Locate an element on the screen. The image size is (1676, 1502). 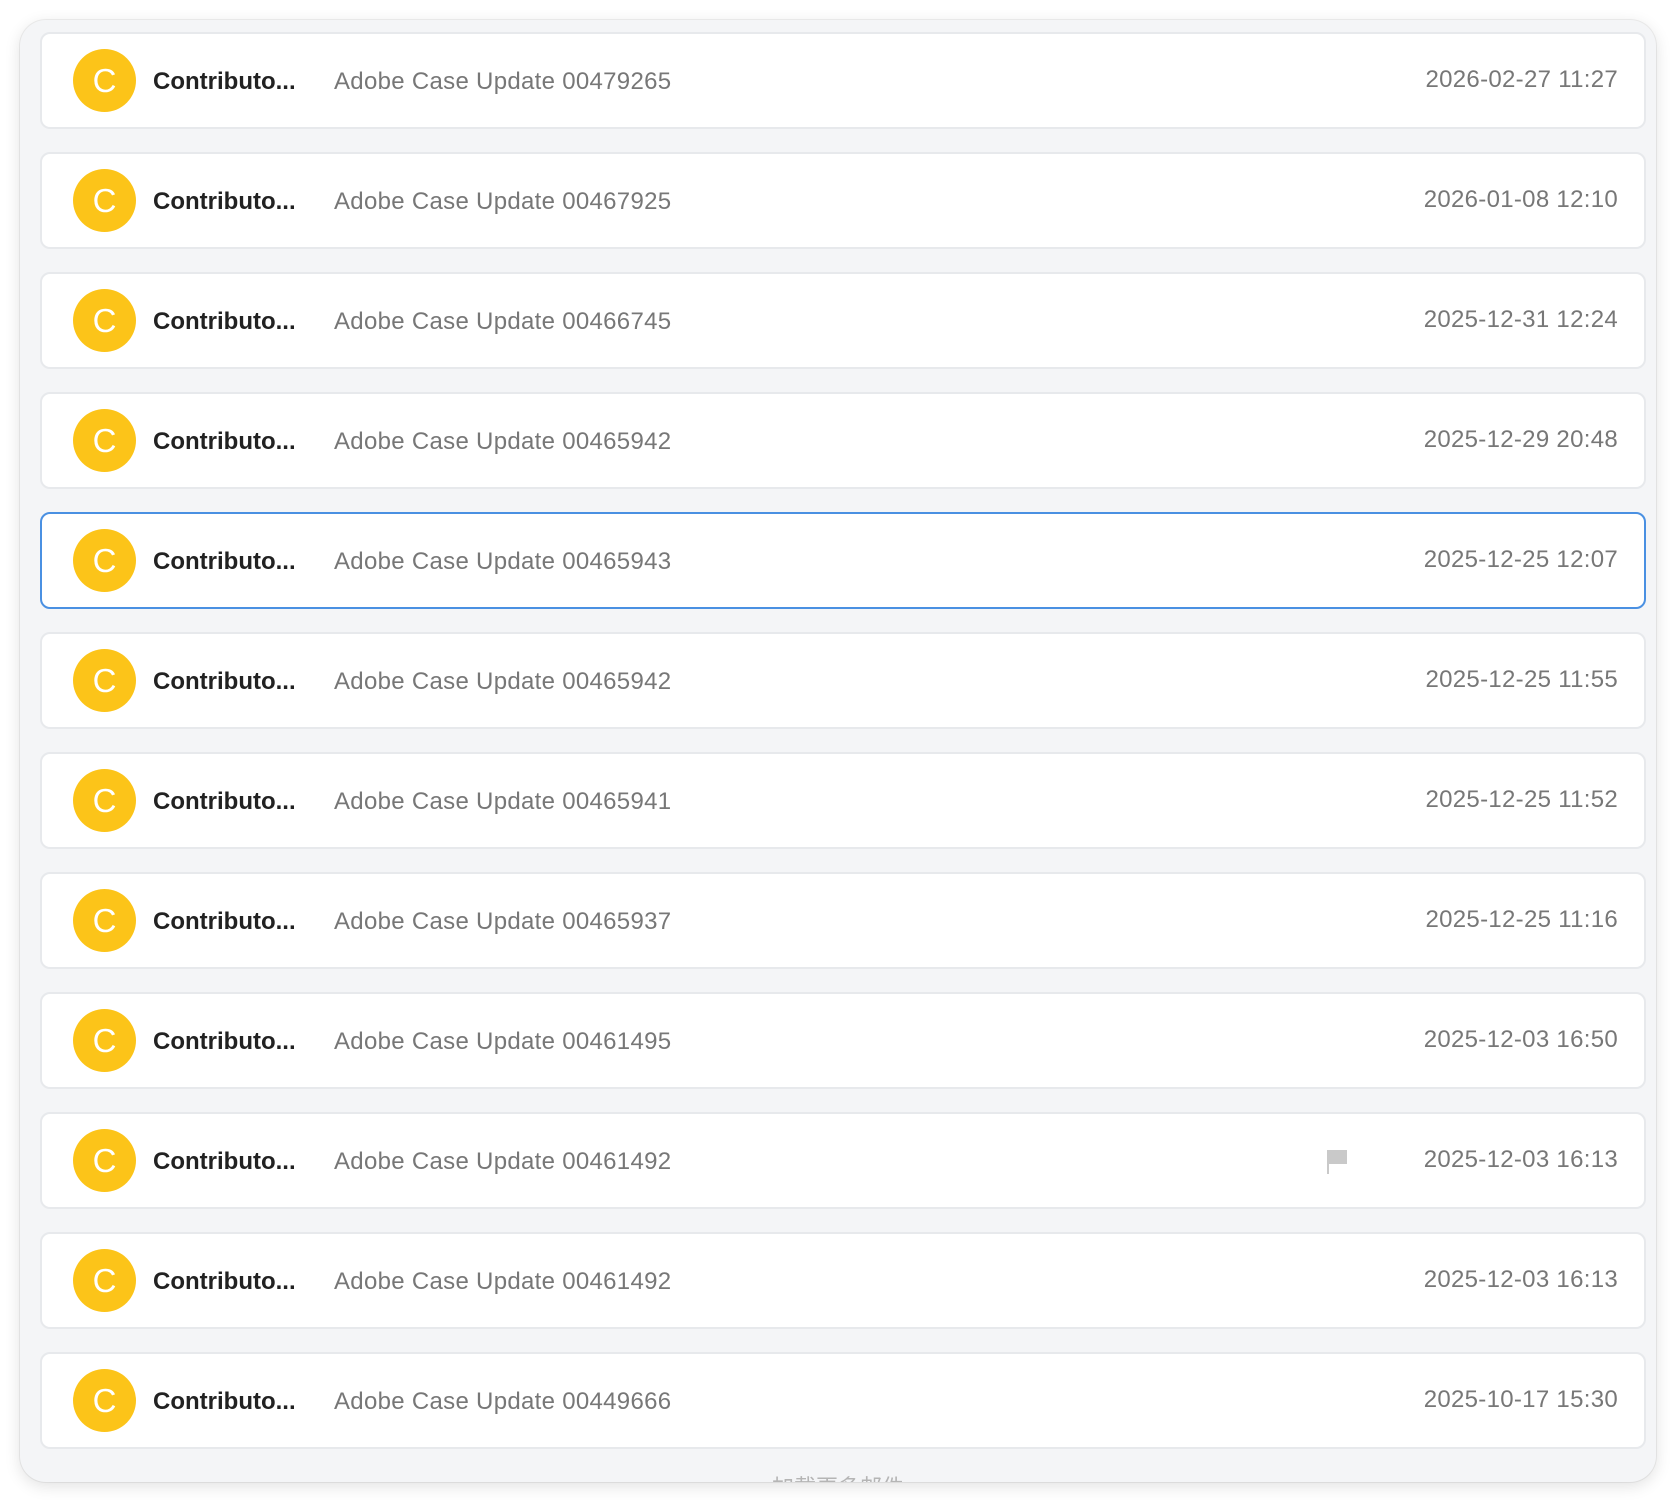
message-date: 2026-01-08 12:10 is located at coordinates (1520, 199).